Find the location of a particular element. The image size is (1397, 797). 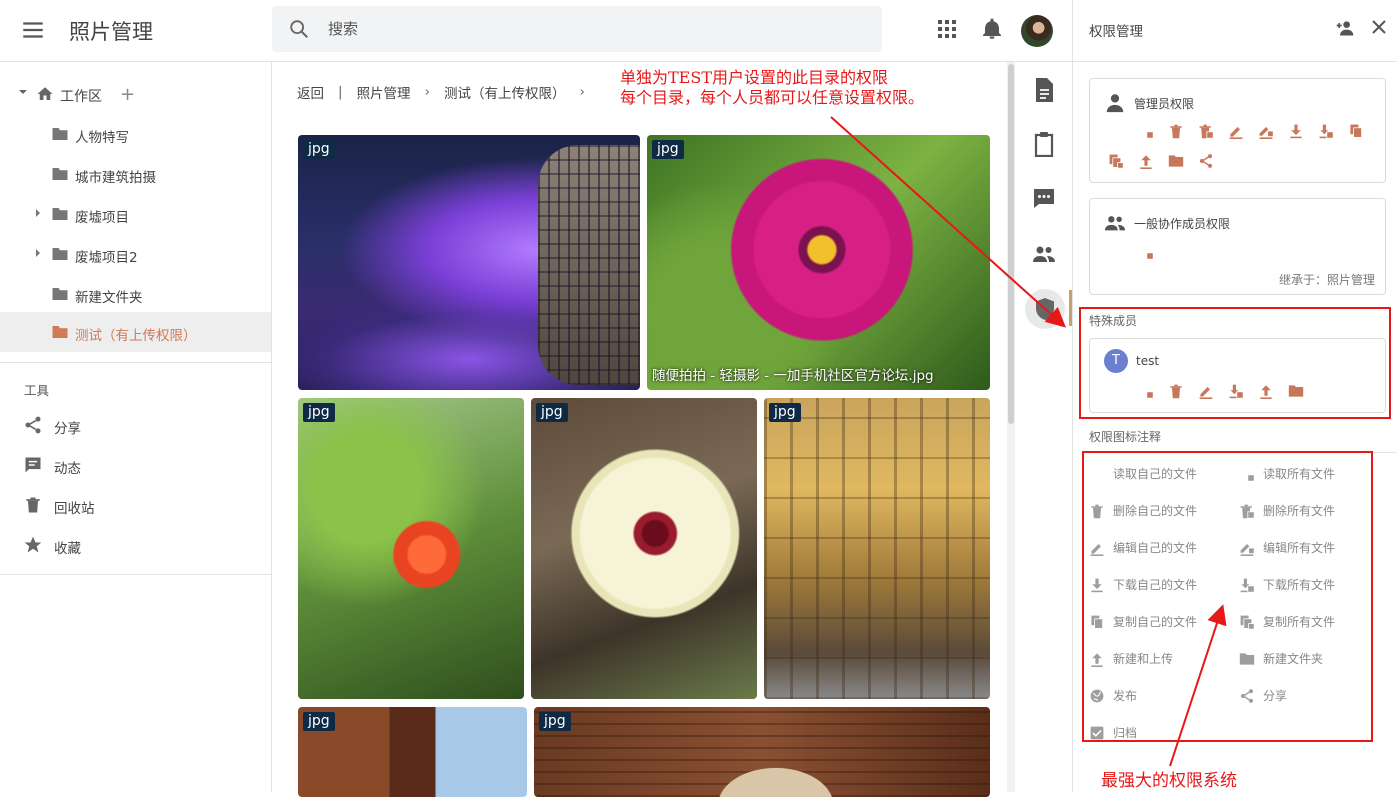

annotation-top: 单独为TEST用户设置的此目录的权限 每个目录，每个人员都可以任意设置权限。 is located at coordinates (772, 88).